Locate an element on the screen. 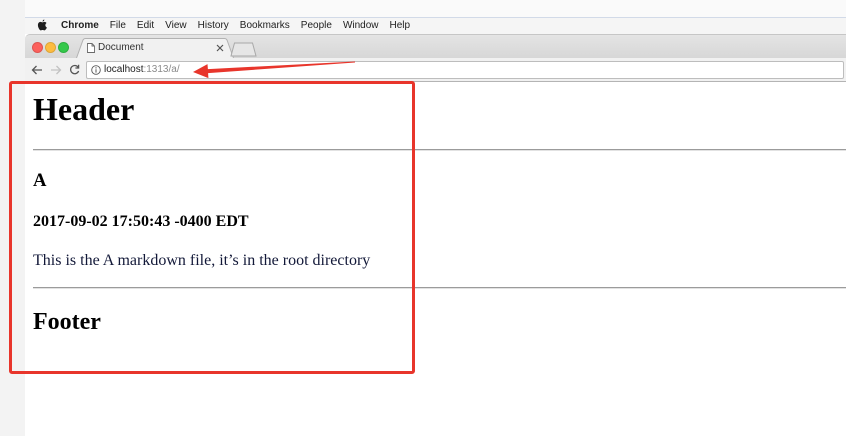 This screenshot has height=436, width=846. browser-window: Document localhost:1313/a/ is located at coordinates (435, 58).